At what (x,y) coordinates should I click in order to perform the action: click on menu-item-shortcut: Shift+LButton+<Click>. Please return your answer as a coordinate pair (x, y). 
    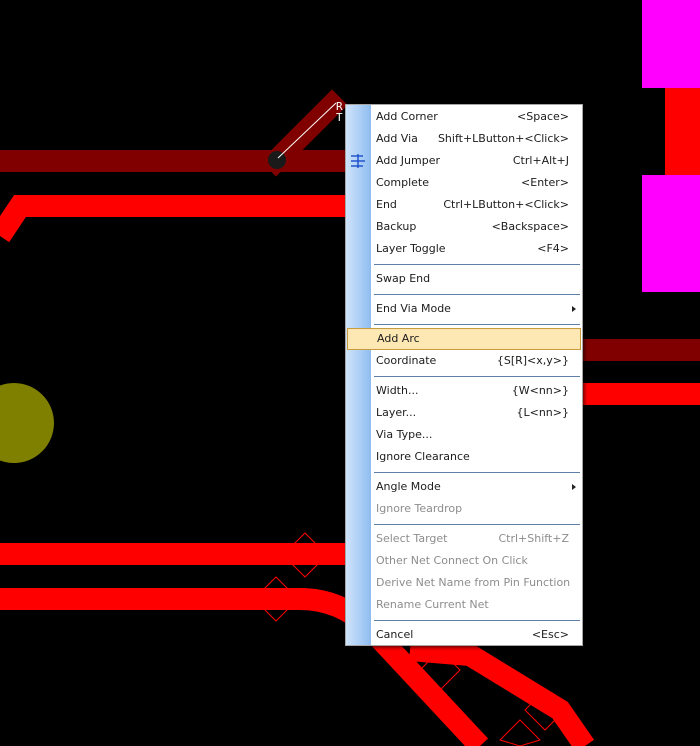
    Looking at the image, I should click on (503, 138).